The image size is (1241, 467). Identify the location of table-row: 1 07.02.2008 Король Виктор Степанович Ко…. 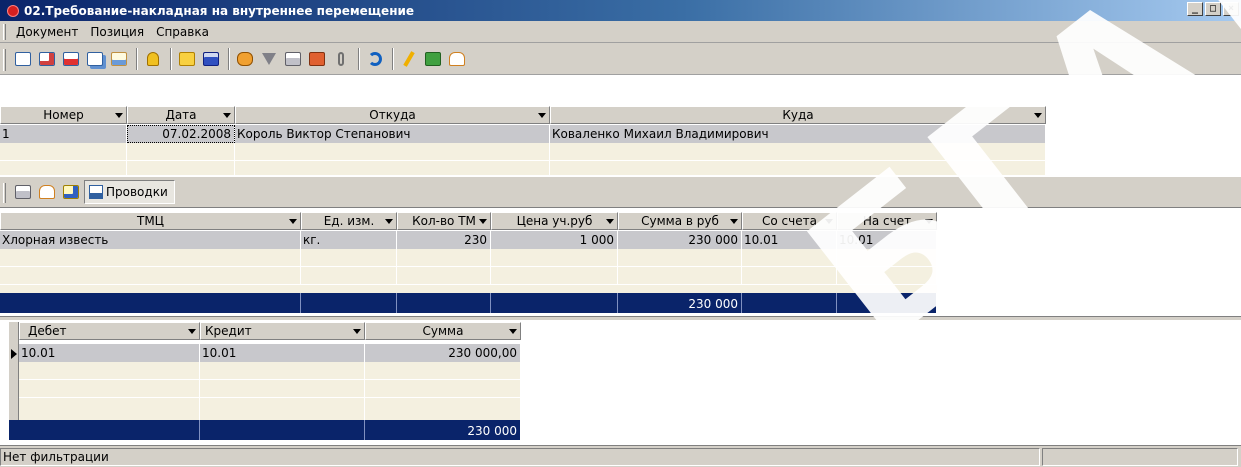
(523, 134).